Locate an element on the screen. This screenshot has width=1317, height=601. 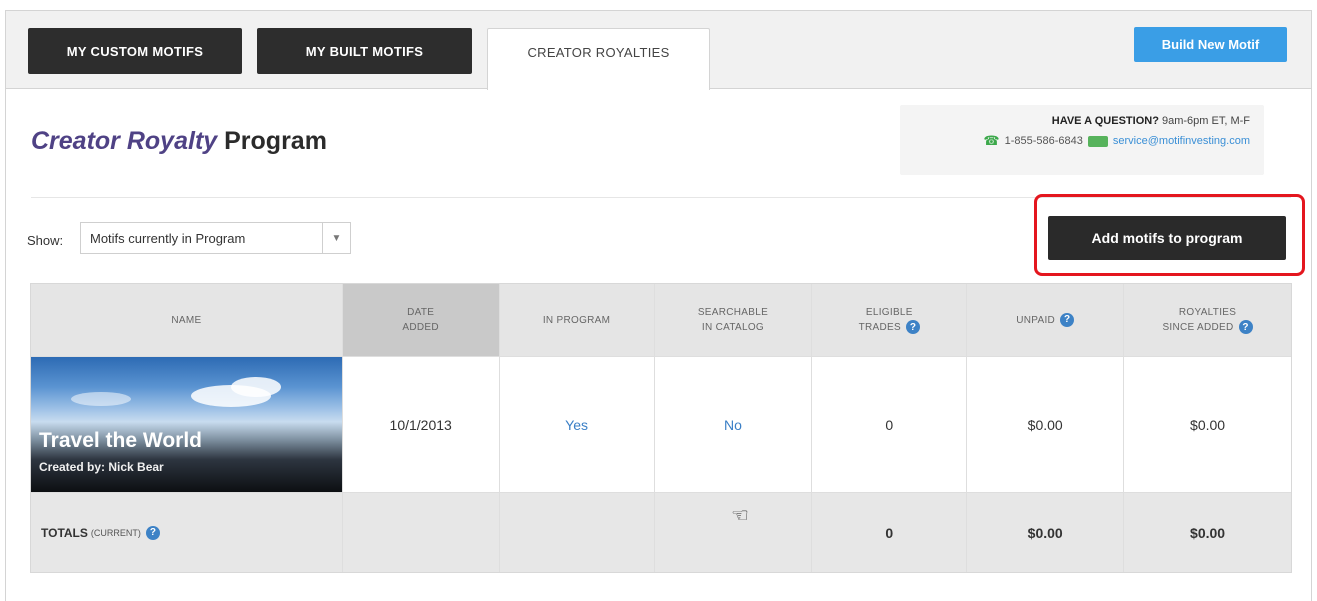
header-eligible-line2: TRADES is located at coordinates (879, 327).